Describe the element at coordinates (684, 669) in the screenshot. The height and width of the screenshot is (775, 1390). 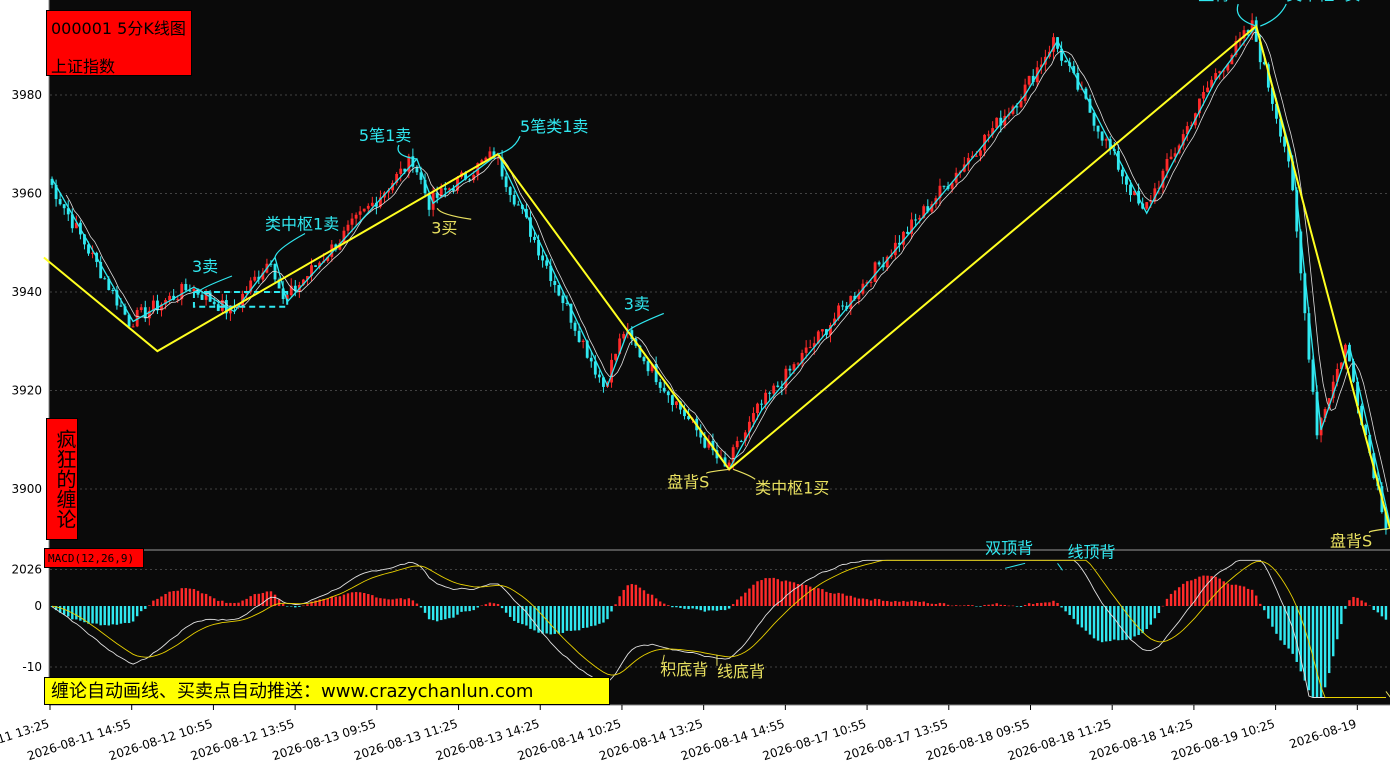
I see `divergence-label: 积底背` at that location.